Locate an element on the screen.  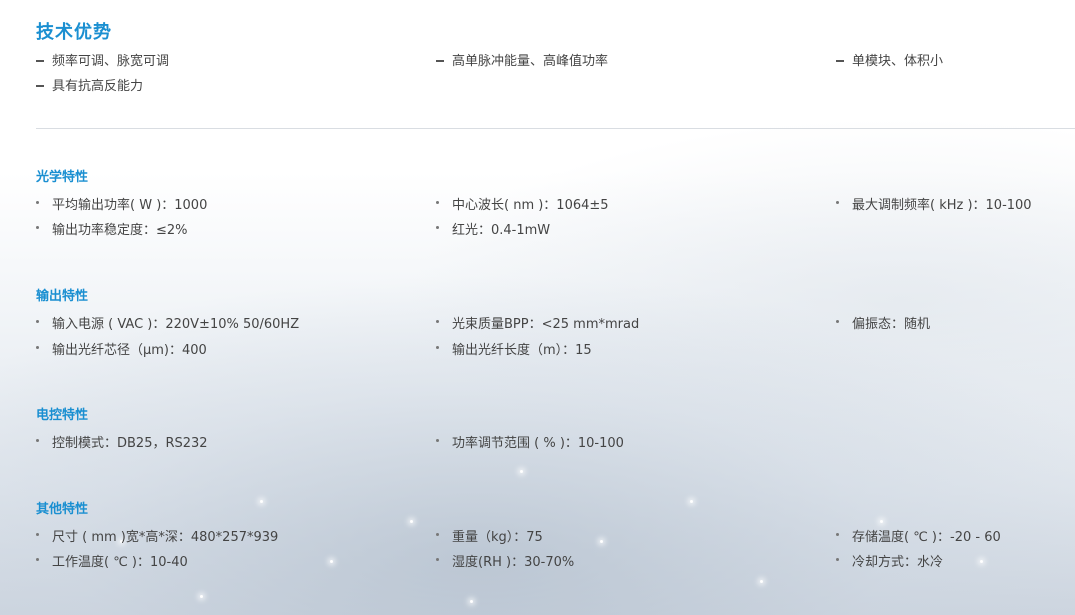
spec-label: 光束质量BPP：<25 mm*mrad is located at coordinates (546, 324).